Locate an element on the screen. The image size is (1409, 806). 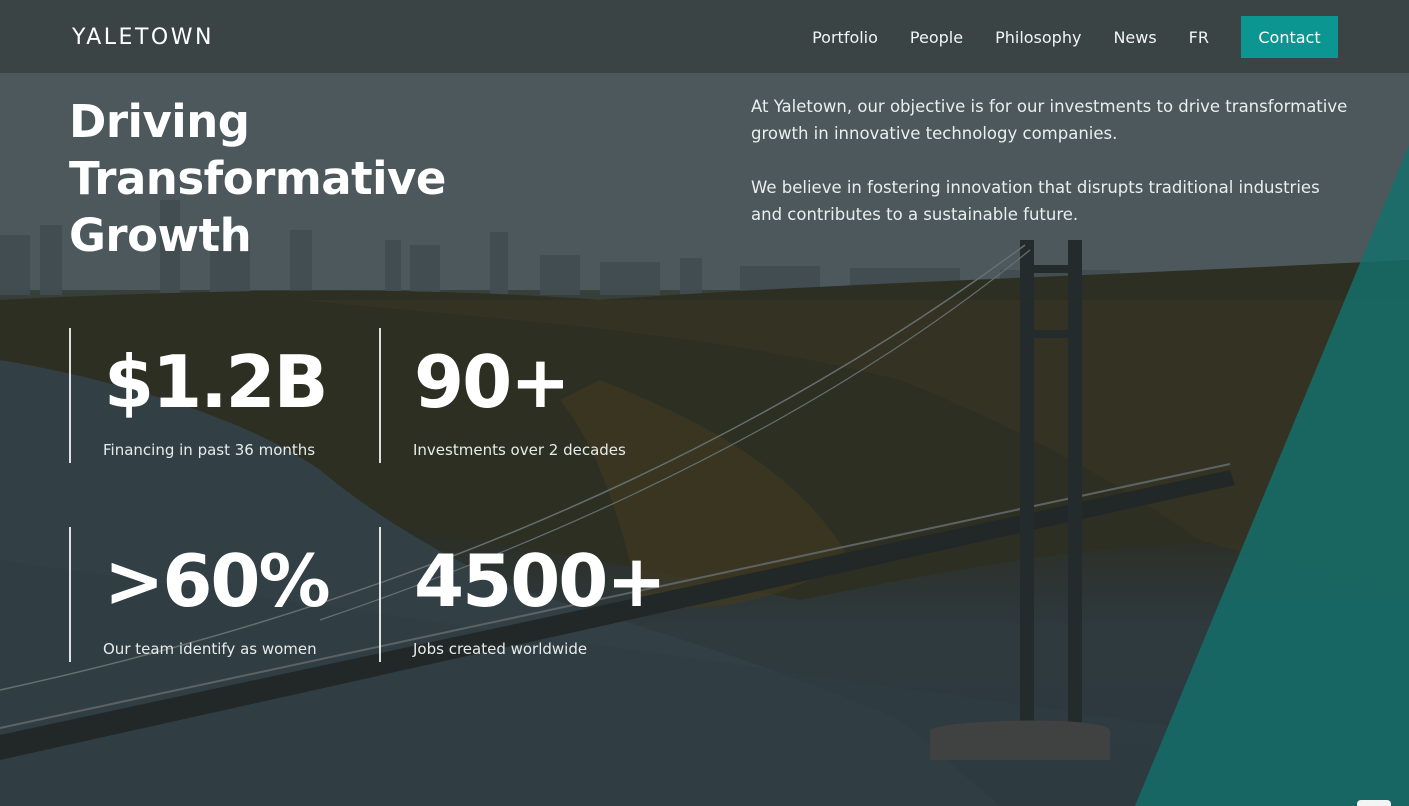
nav-news: News is located at coordinates (1134, 37).